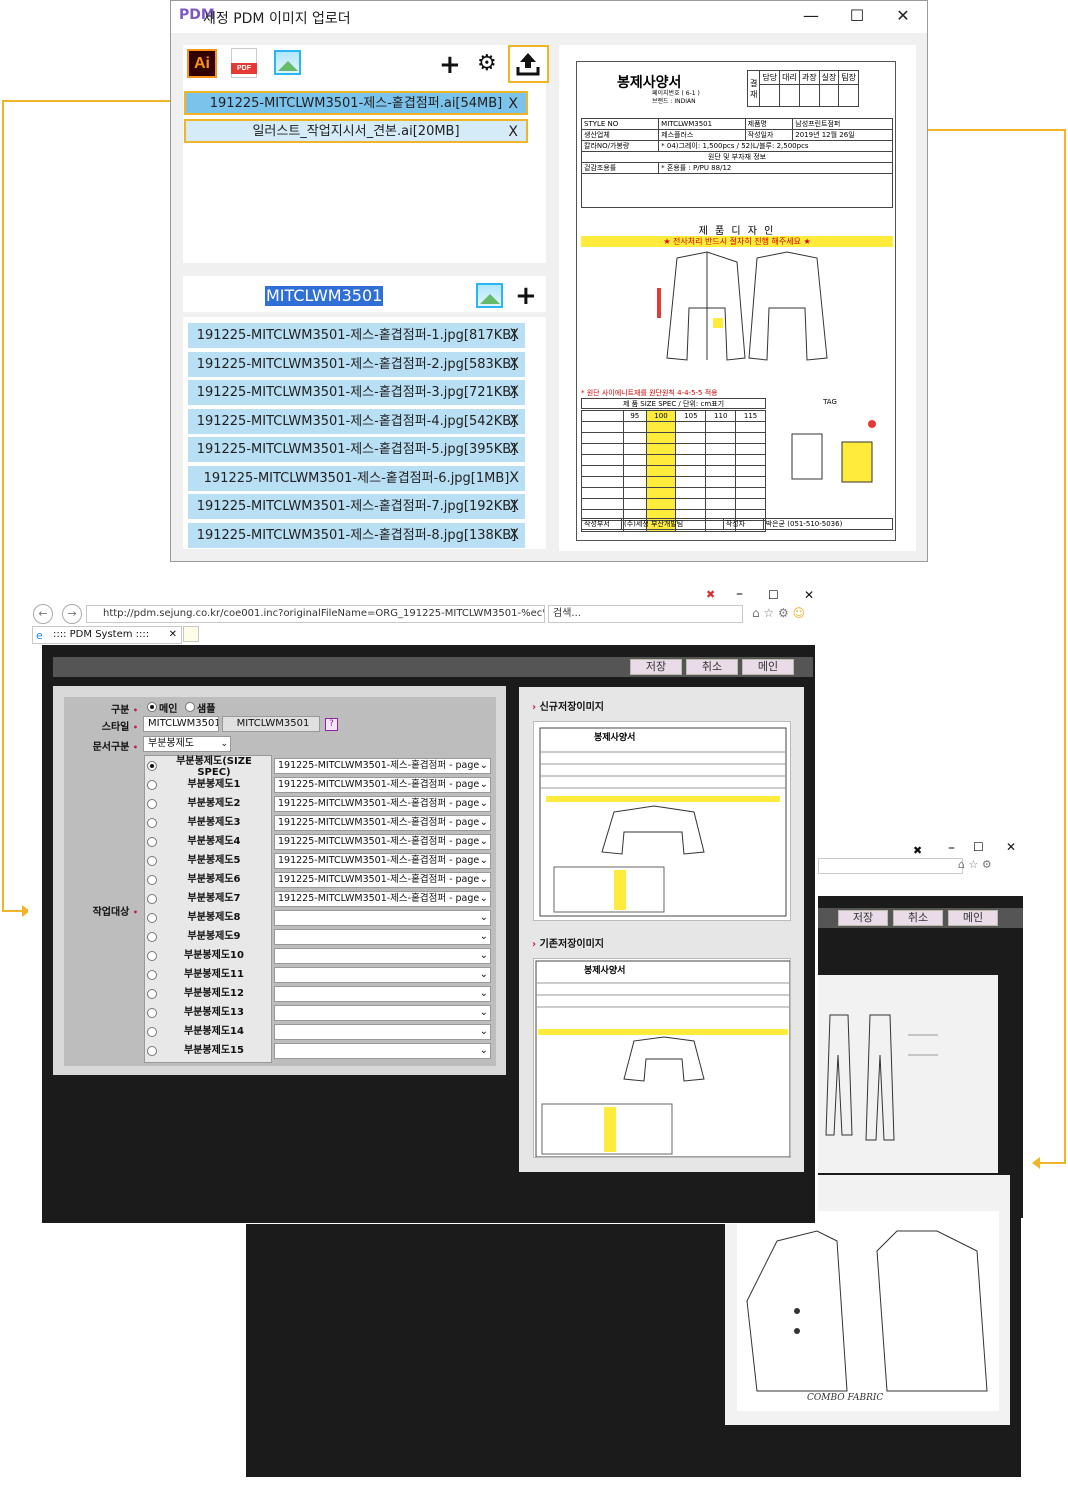  Describe the element at coordinates (382, 842) in the screenshot. I see `target-file-select: 191225-MITCLWM3501-제스-홑겹점퍼 - page 4 ⌄` at that location.